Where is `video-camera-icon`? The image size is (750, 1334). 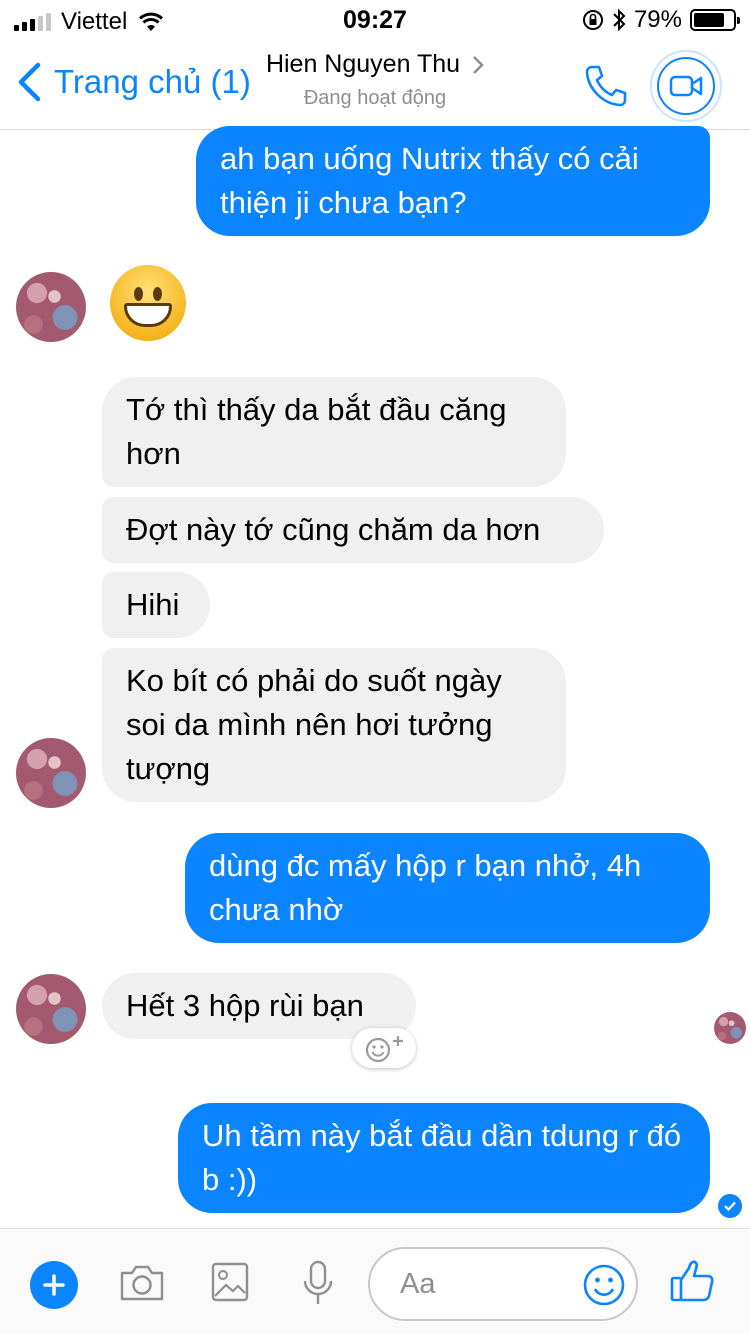
video-camera-icon is located at coordinates (686, 86).